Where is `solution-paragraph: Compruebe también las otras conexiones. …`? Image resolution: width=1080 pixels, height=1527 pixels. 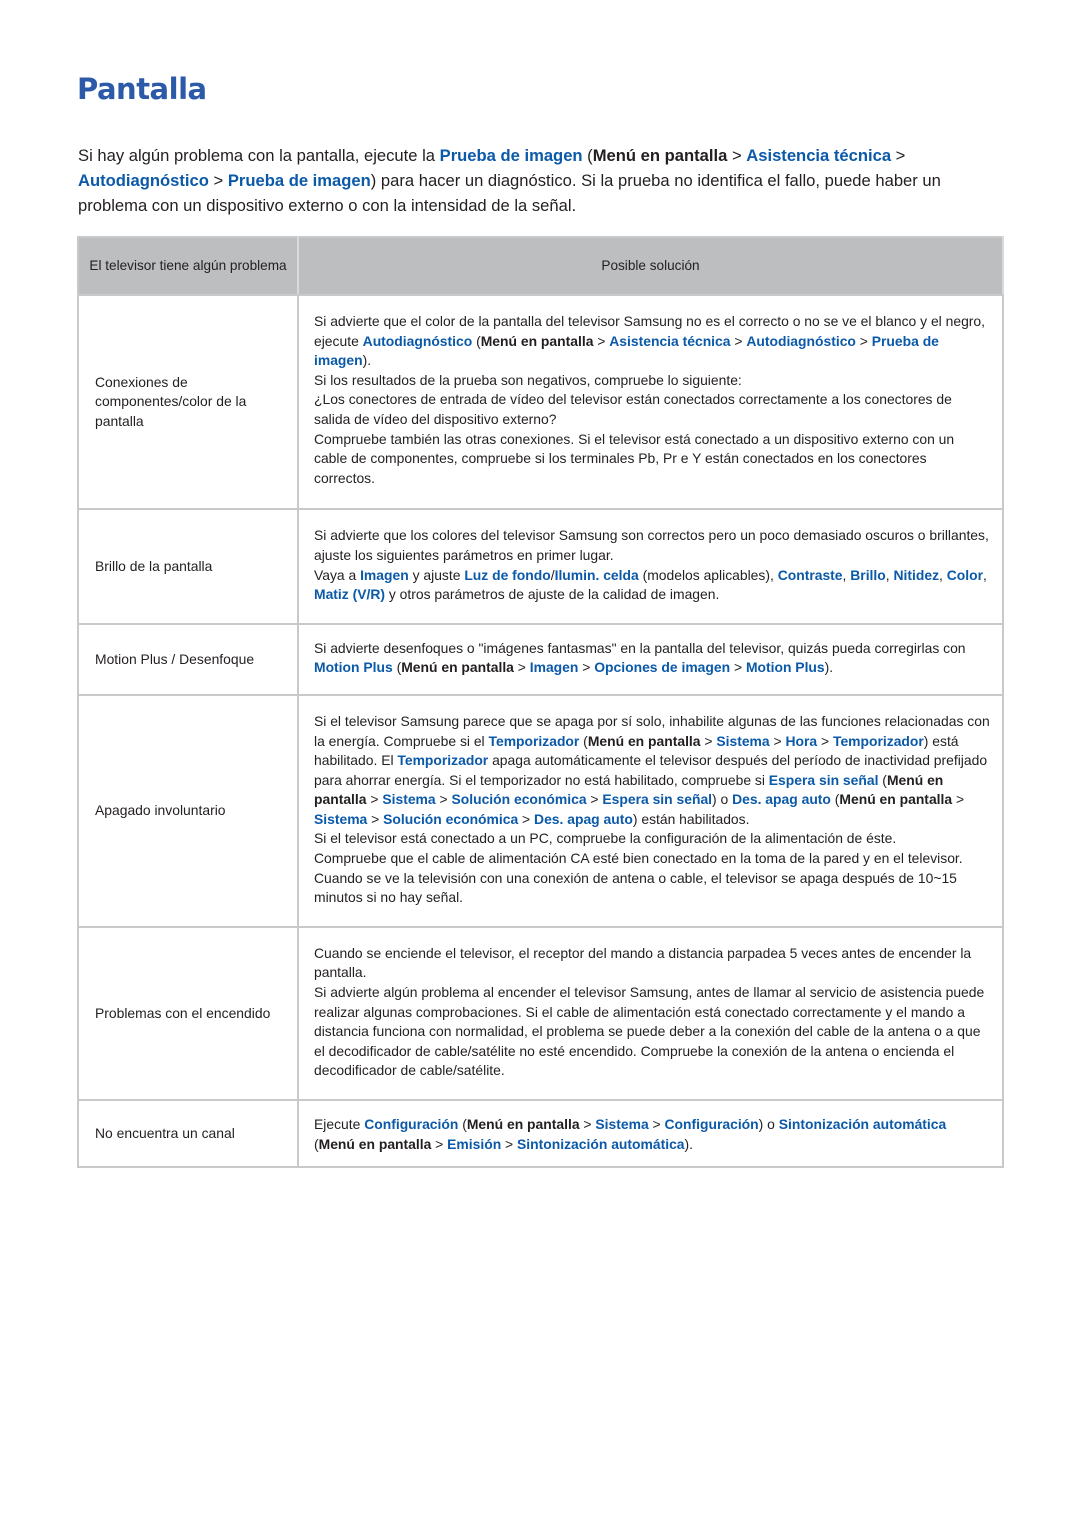
solution-paragraph: Compruebe también las otras conexiones. … is located at coordinates (652, 459).